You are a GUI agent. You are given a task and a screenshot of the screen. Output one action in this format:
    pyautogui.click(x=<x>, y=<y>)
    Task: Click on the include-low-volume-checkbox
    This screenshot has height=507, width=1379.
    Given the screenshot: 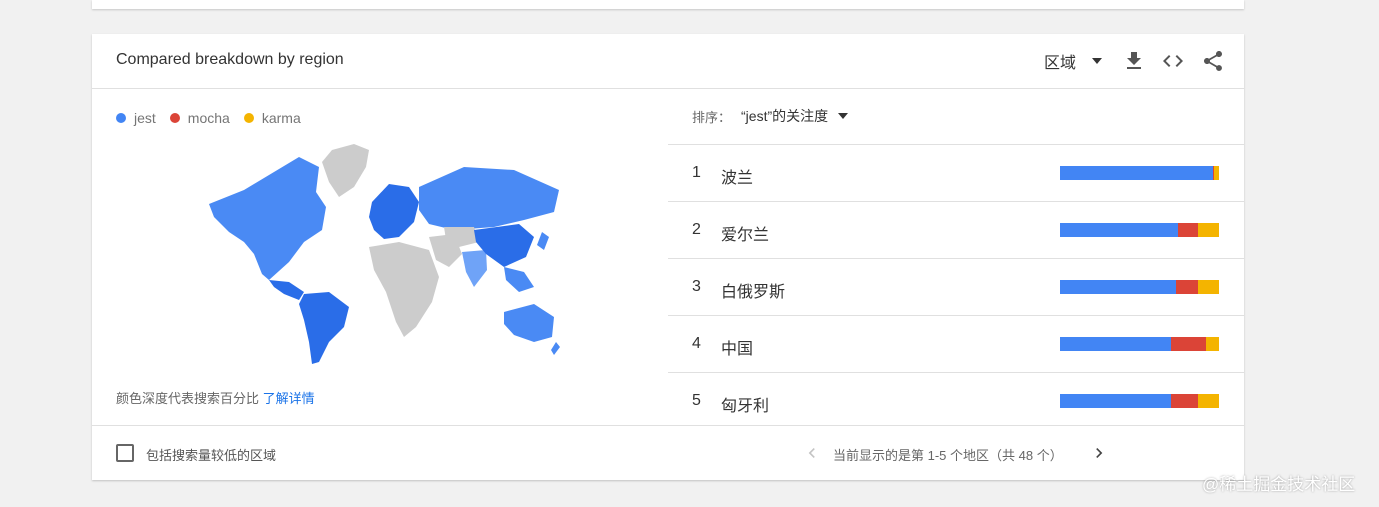 What is the action you would take?
    pyautogui.click(x=125, y=453)
    